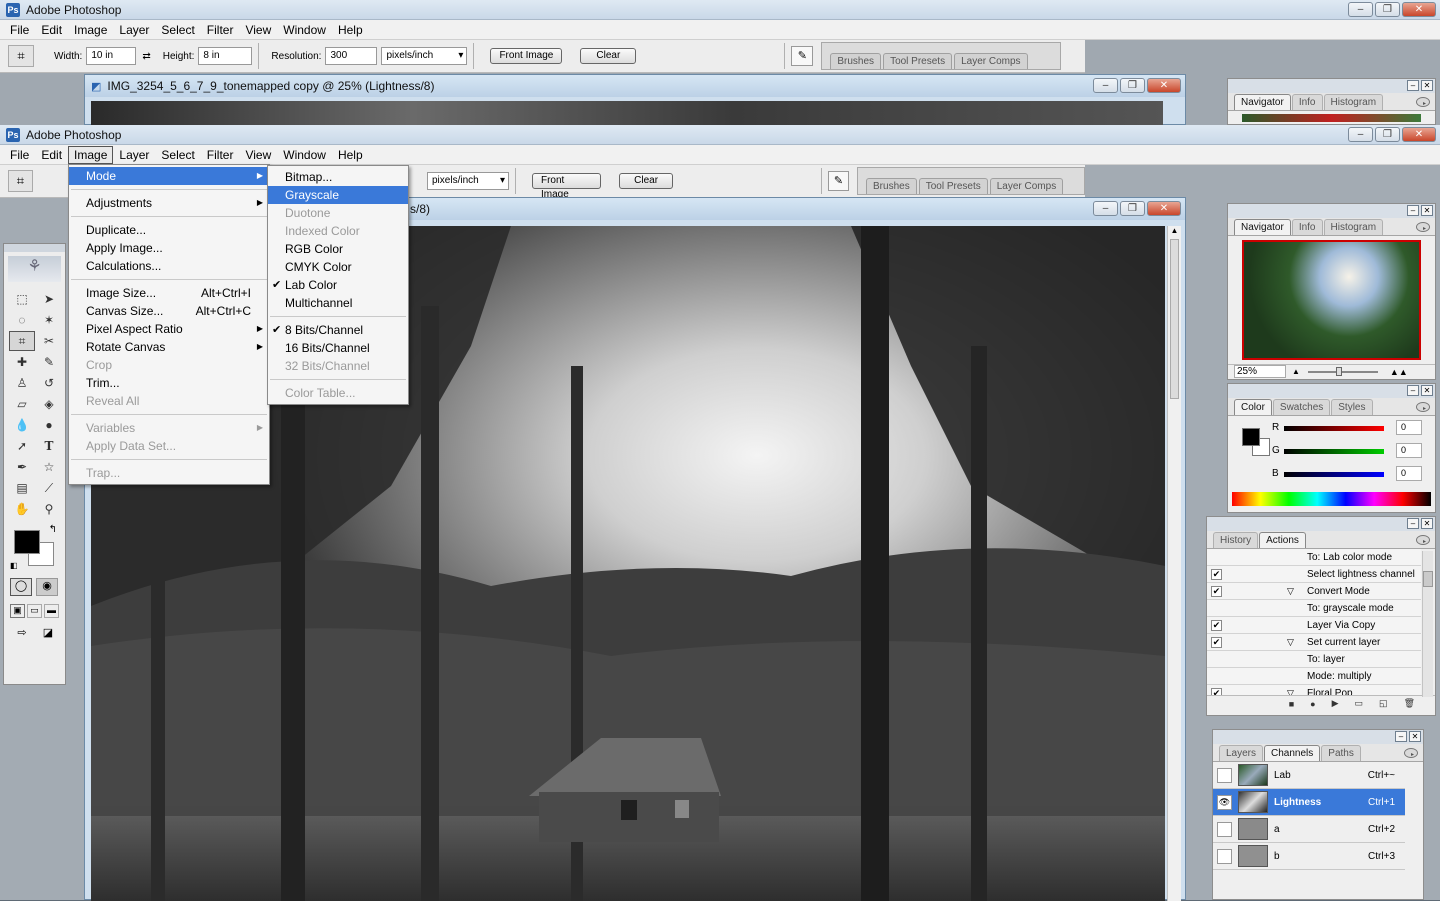 This screenshot has height=901, width=1440. Describe the element at coordinates (146, 56) in the screenshot. I see `swap-icon: ⇄` at that location.